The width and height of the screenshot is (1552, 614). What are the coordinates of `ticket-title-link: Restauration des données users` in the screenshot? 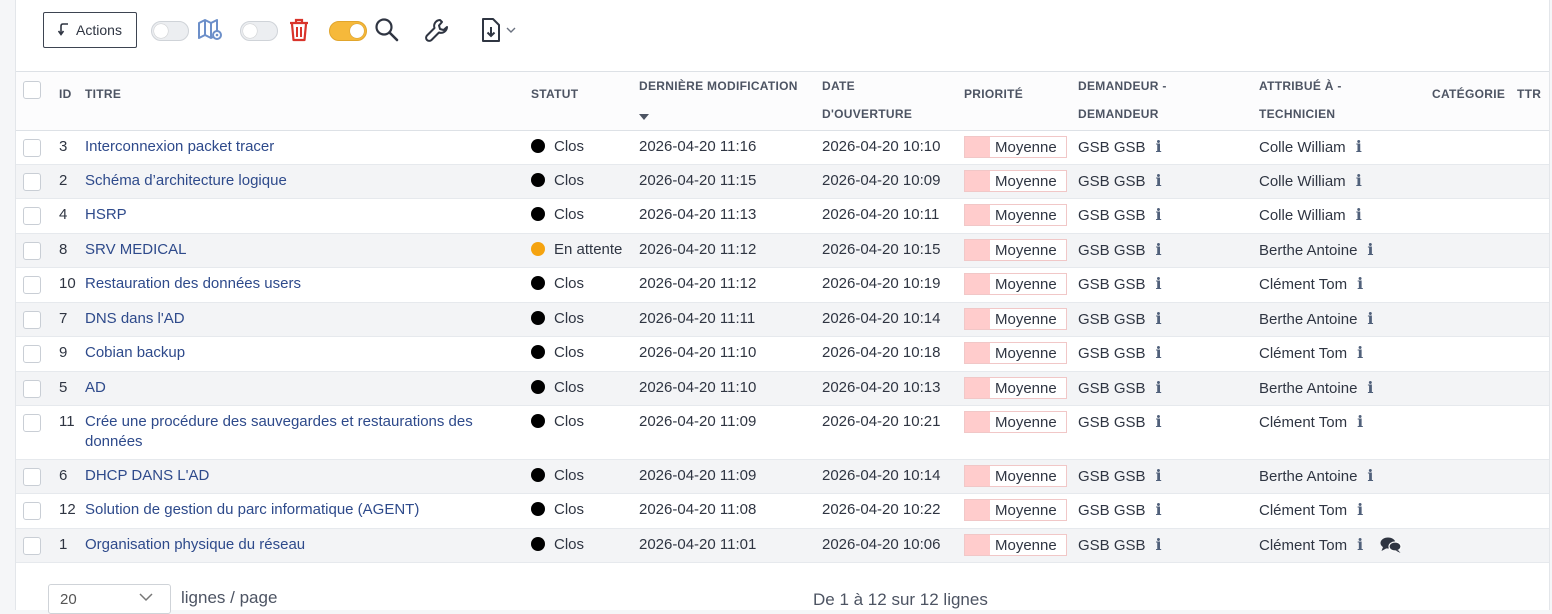 It's located at (300, 284).